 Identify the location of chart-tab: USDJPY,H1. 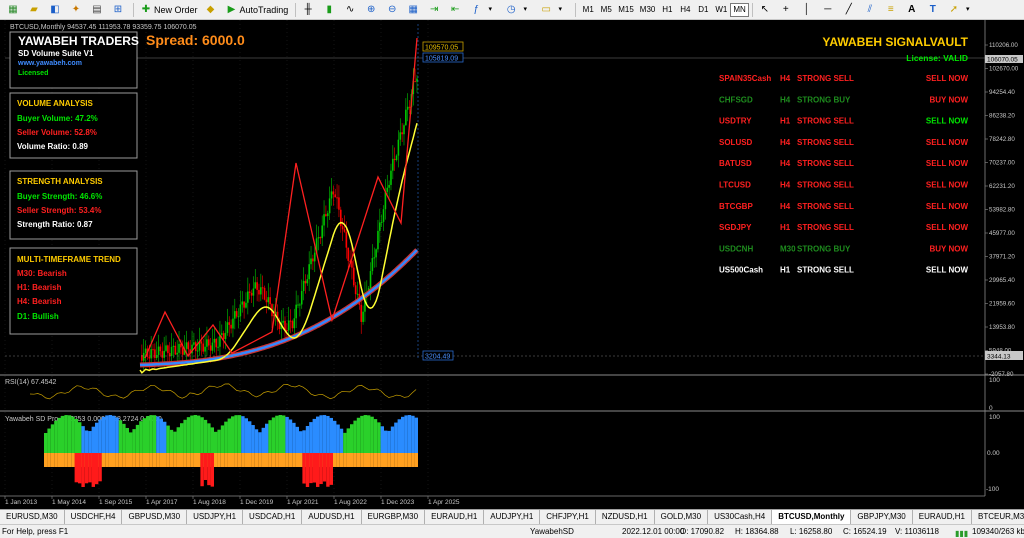
(215, 517).